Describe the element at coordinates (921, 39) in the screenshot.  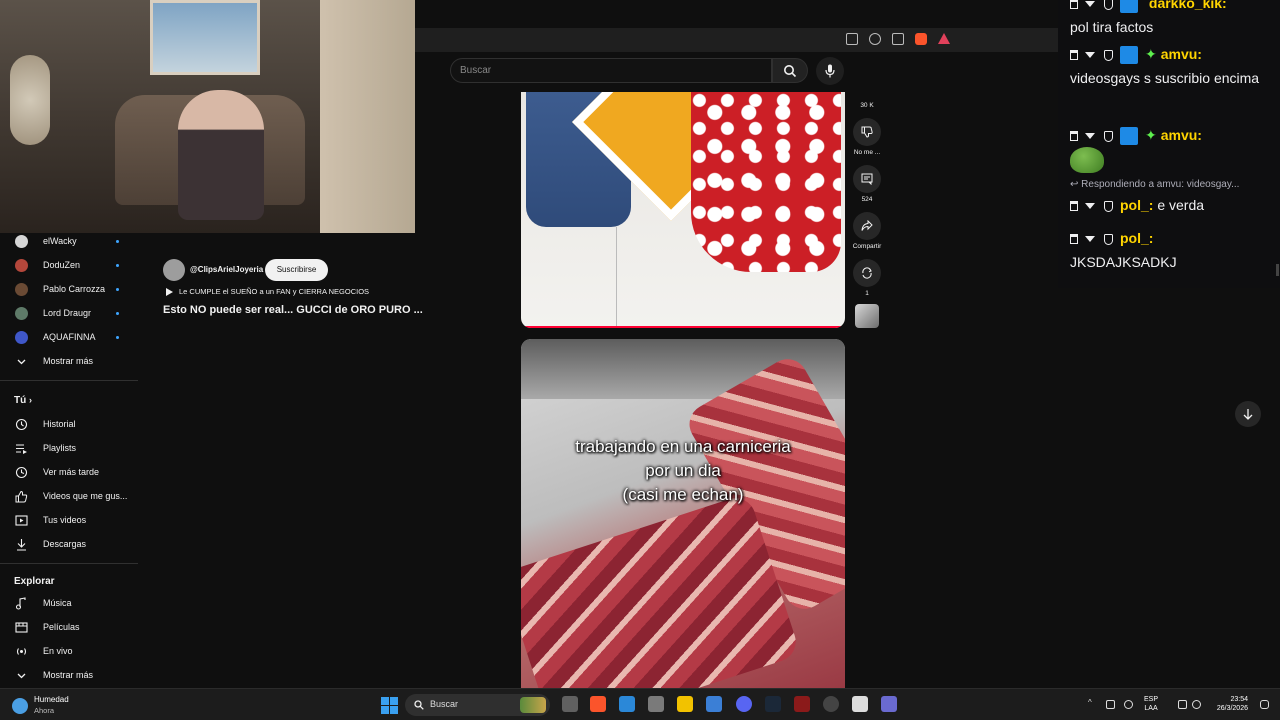
I see `brave-shields-icon` at that location.